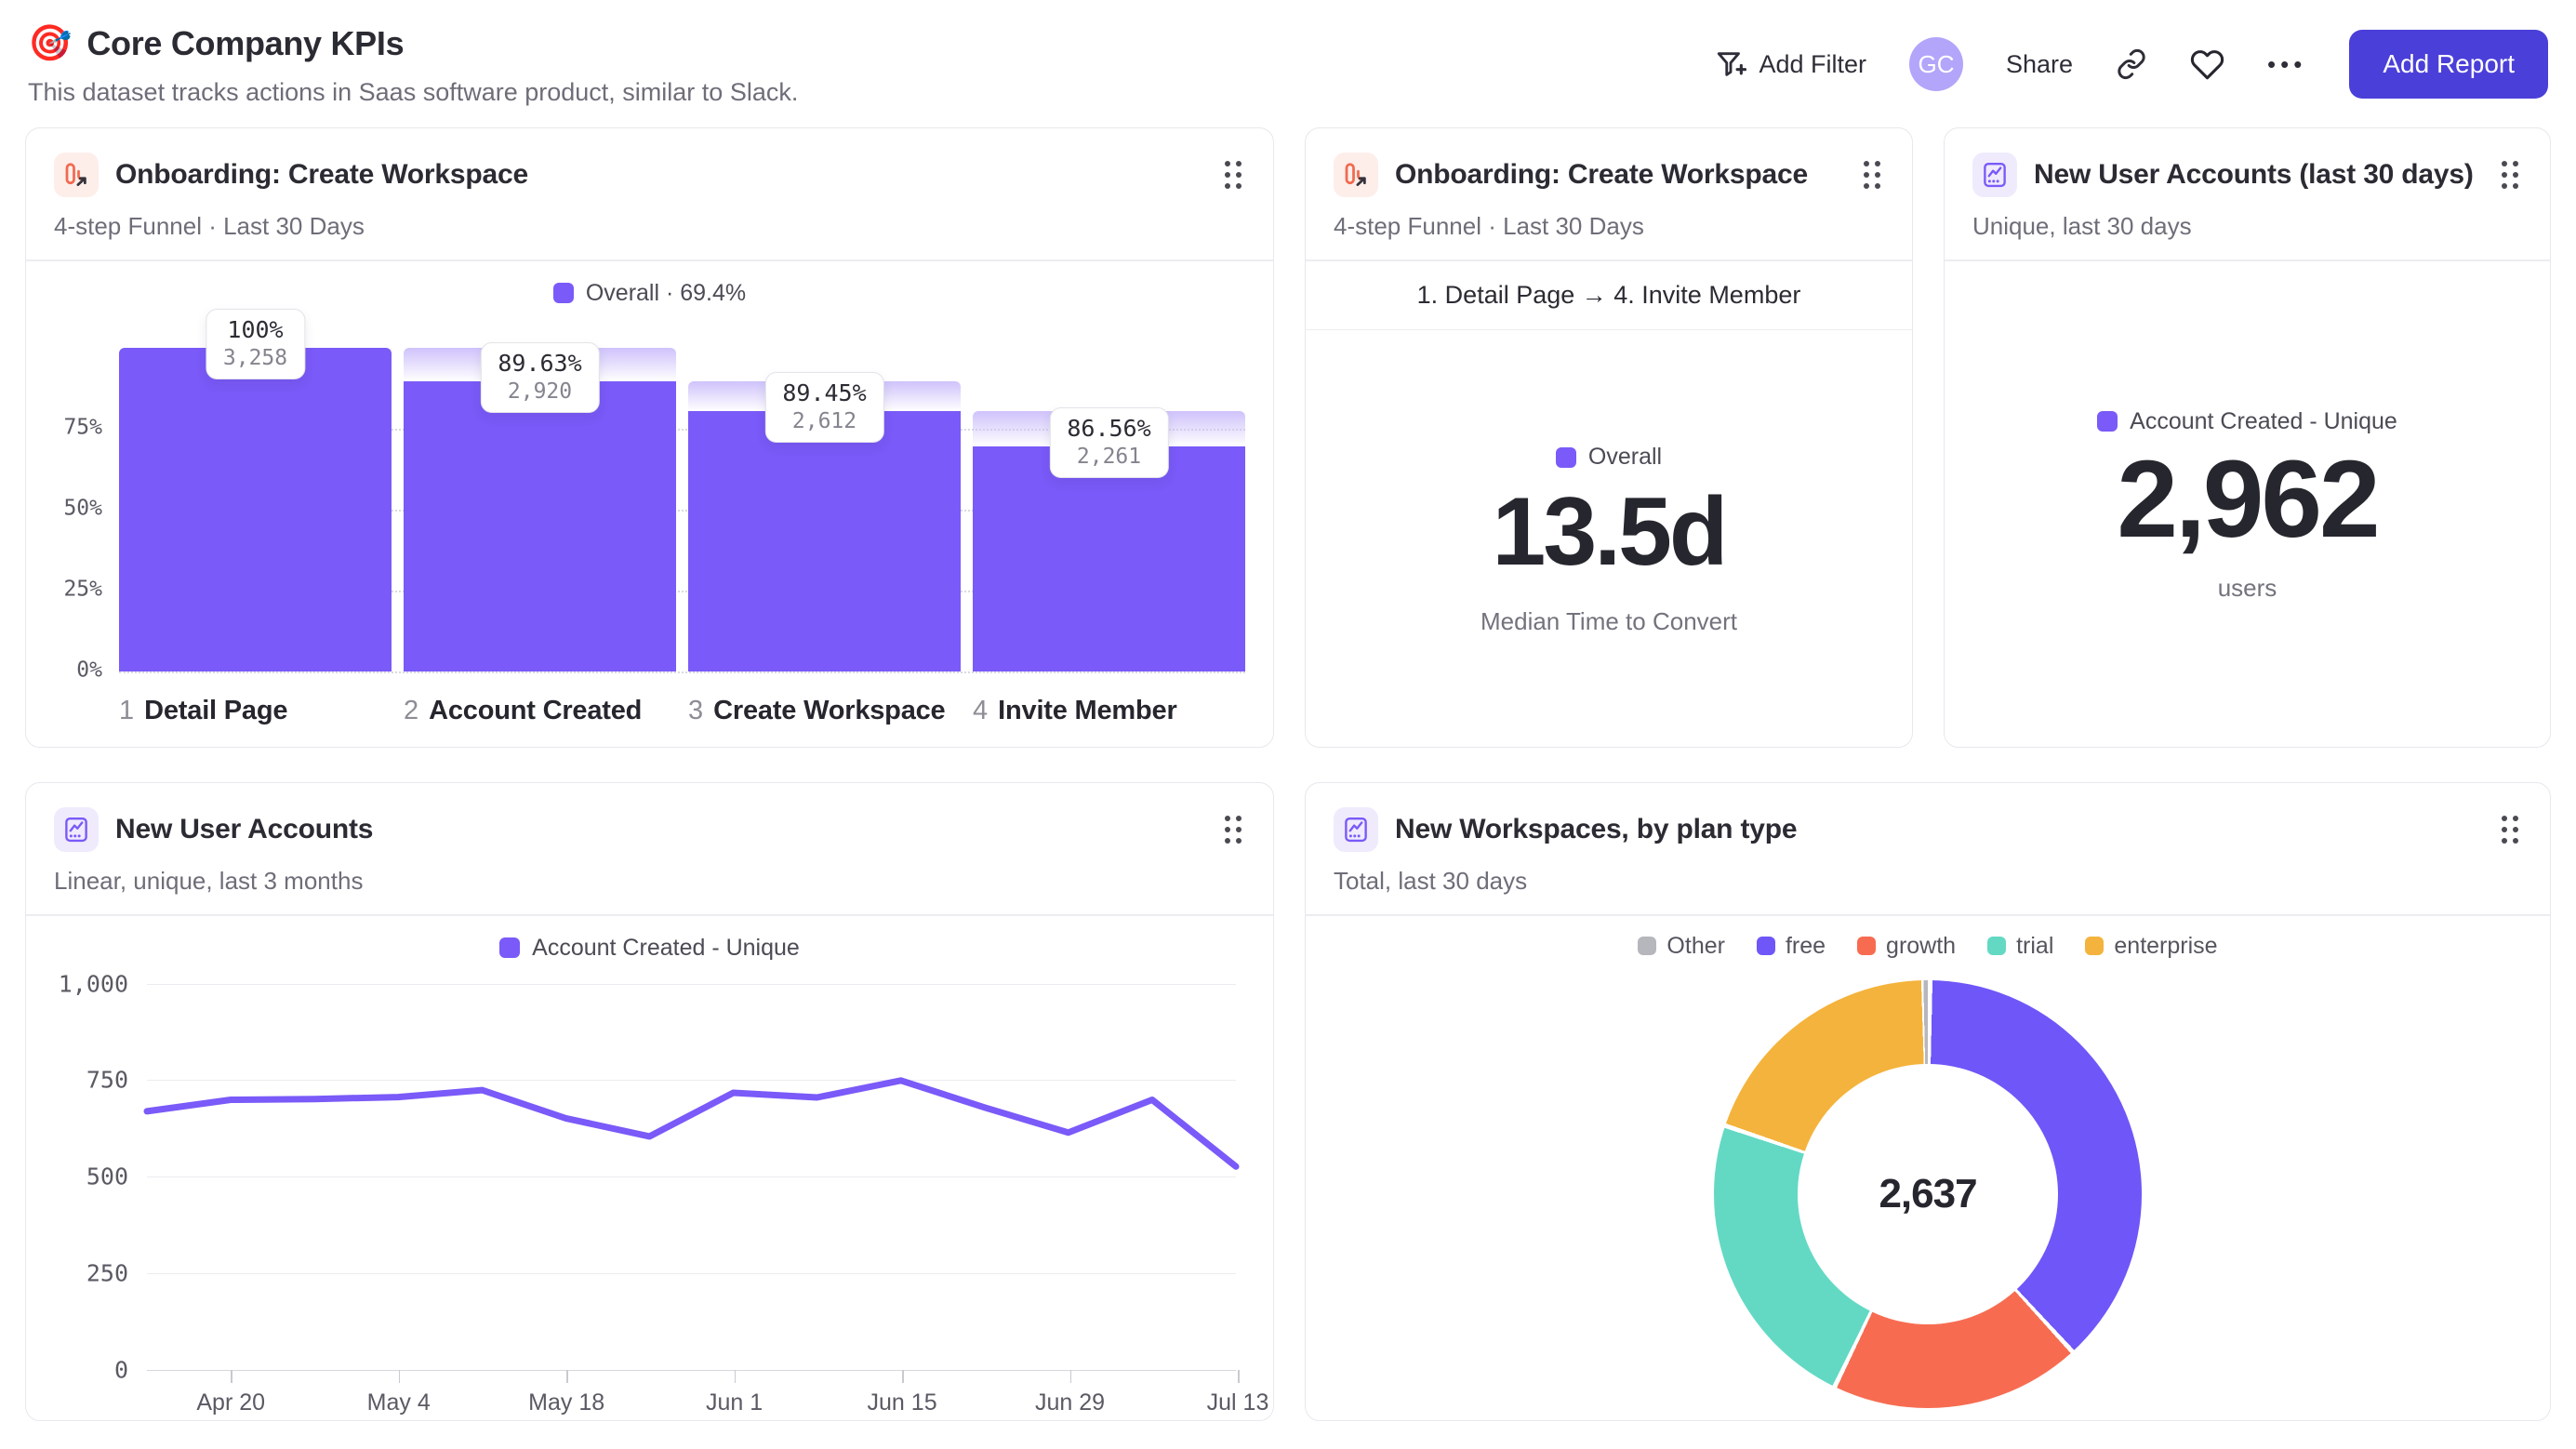 This screenshot has height=1449, width=2576. What do you see at coordinates (244, 829) in the screenshot?
I see `card-title: New User Accounts` at bounding box center [244, 829].